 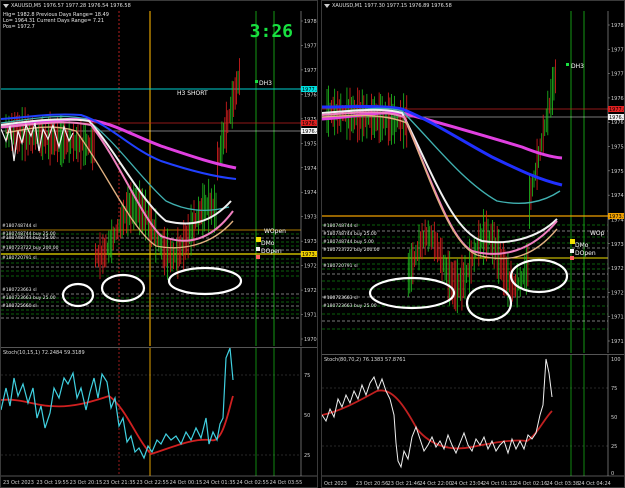 What do you see at coordinates (286, 483) in the screenshot?
I see `time-axis-tick: 24 Oct 03:55` at bounding box center [286, 483].